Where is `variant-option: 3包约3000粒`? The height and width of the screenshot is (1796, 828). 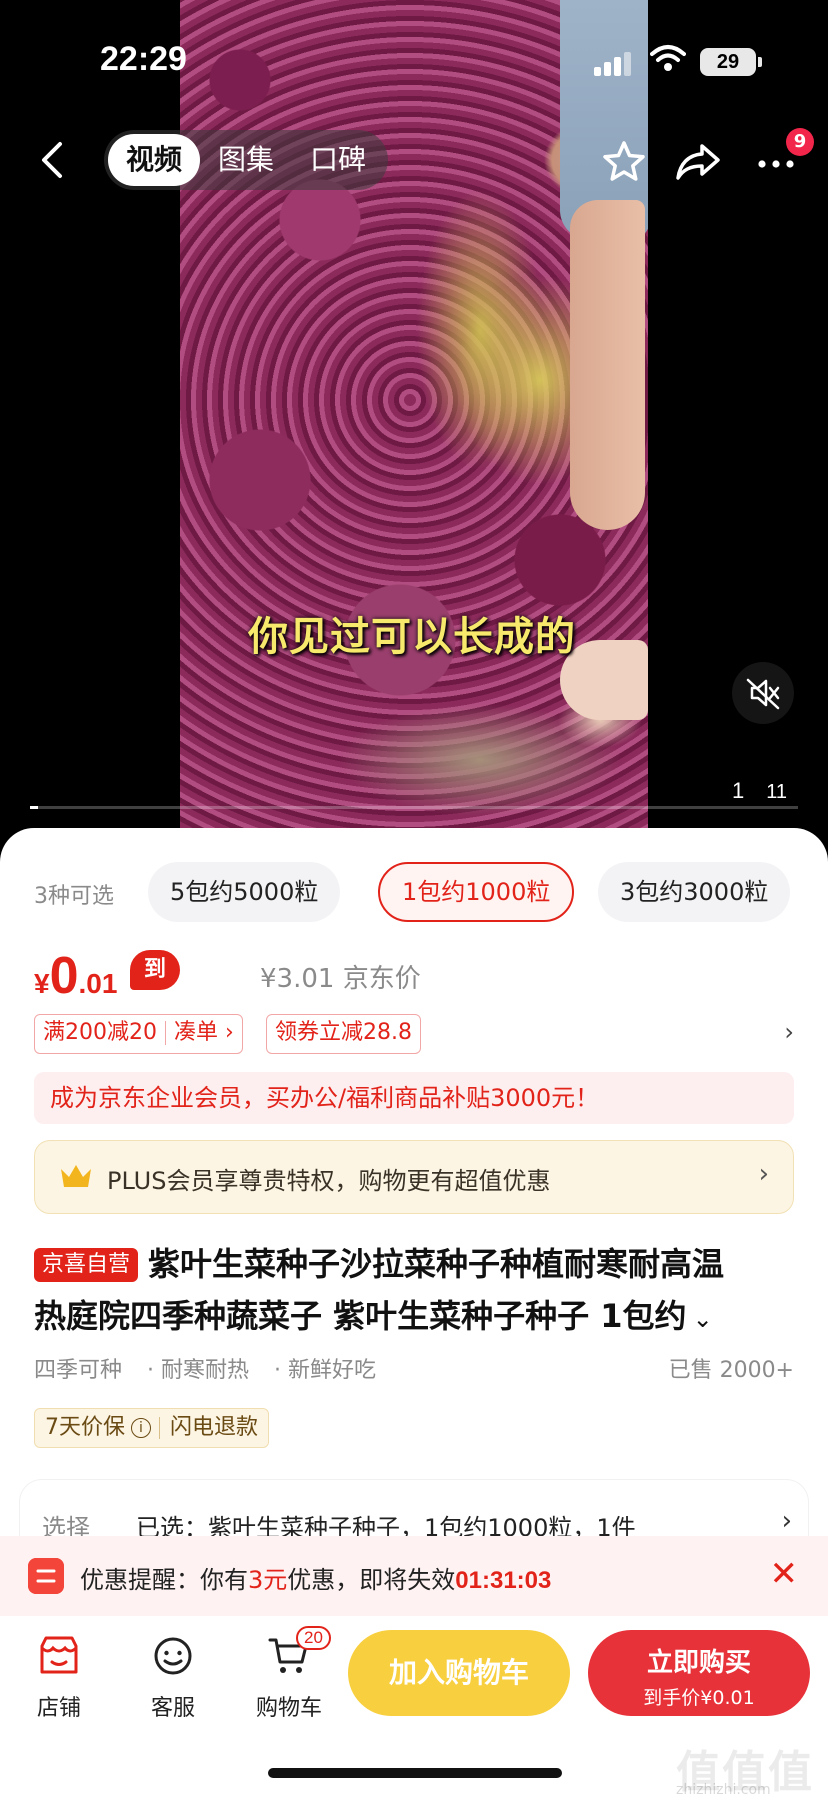 variant-option: 3包约3000粒 is located at coordinates (694, 892).